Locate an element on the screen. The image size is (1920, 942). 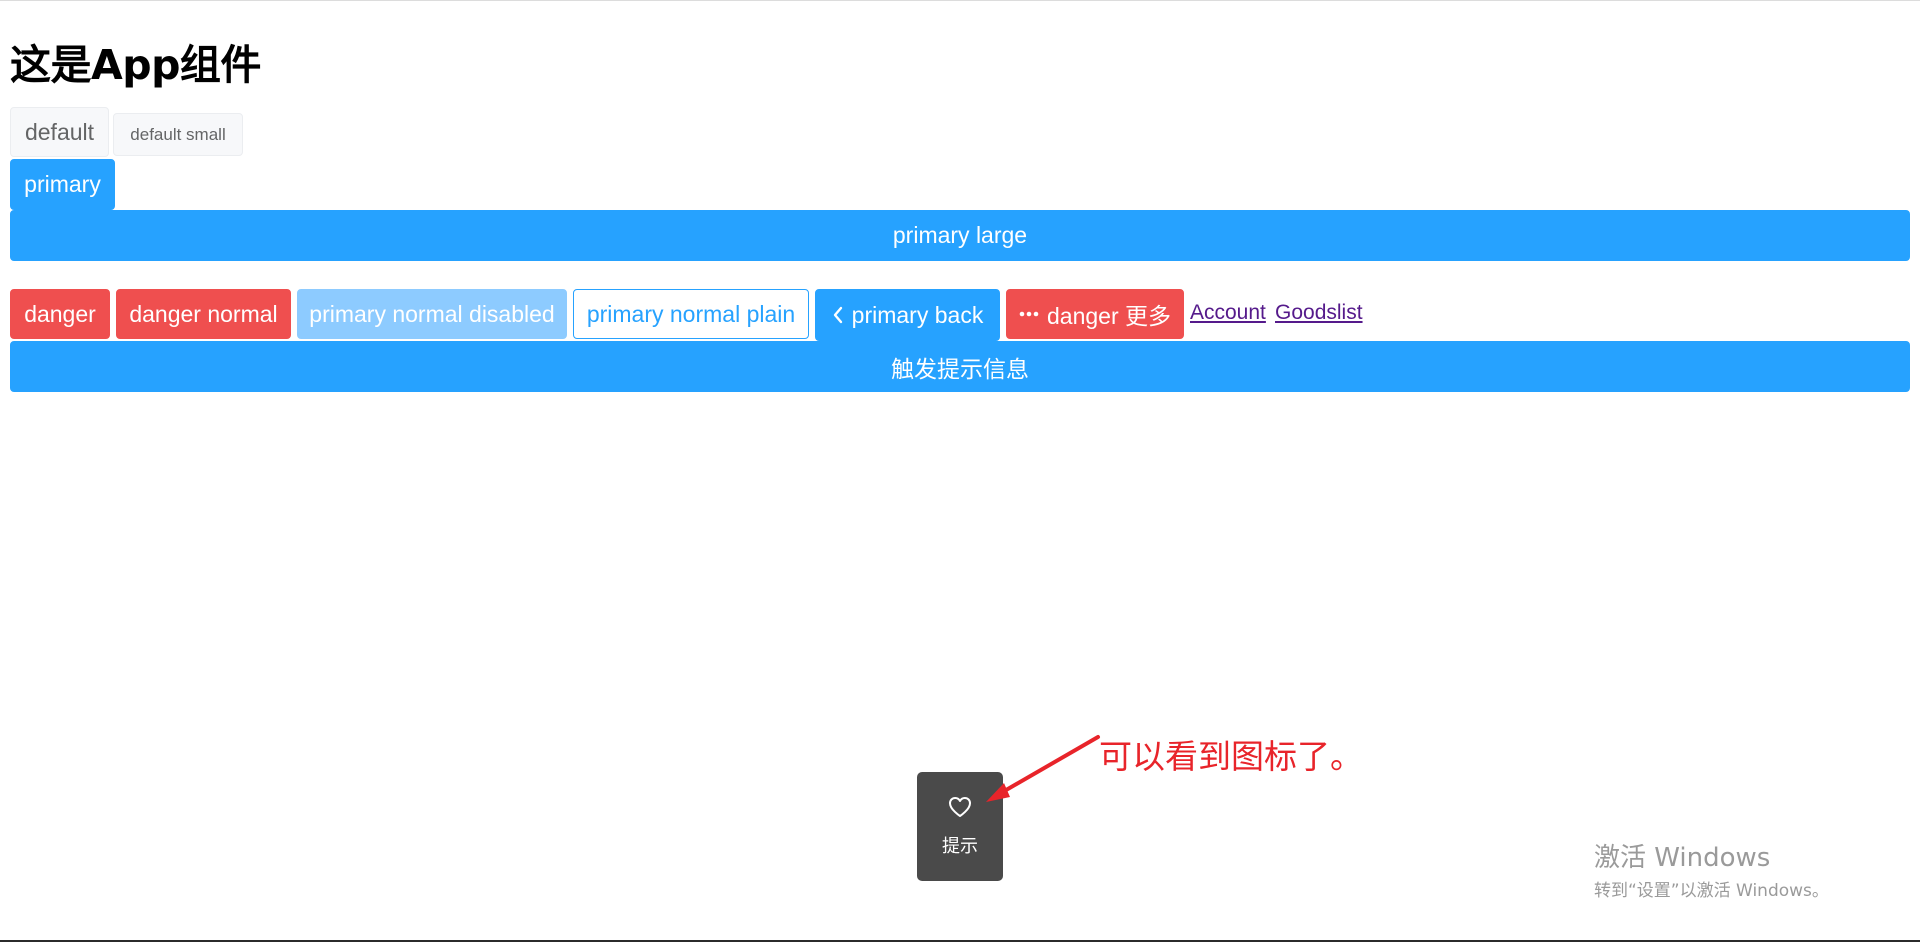
default-small-button: default small is located at coordinates (178, 134).